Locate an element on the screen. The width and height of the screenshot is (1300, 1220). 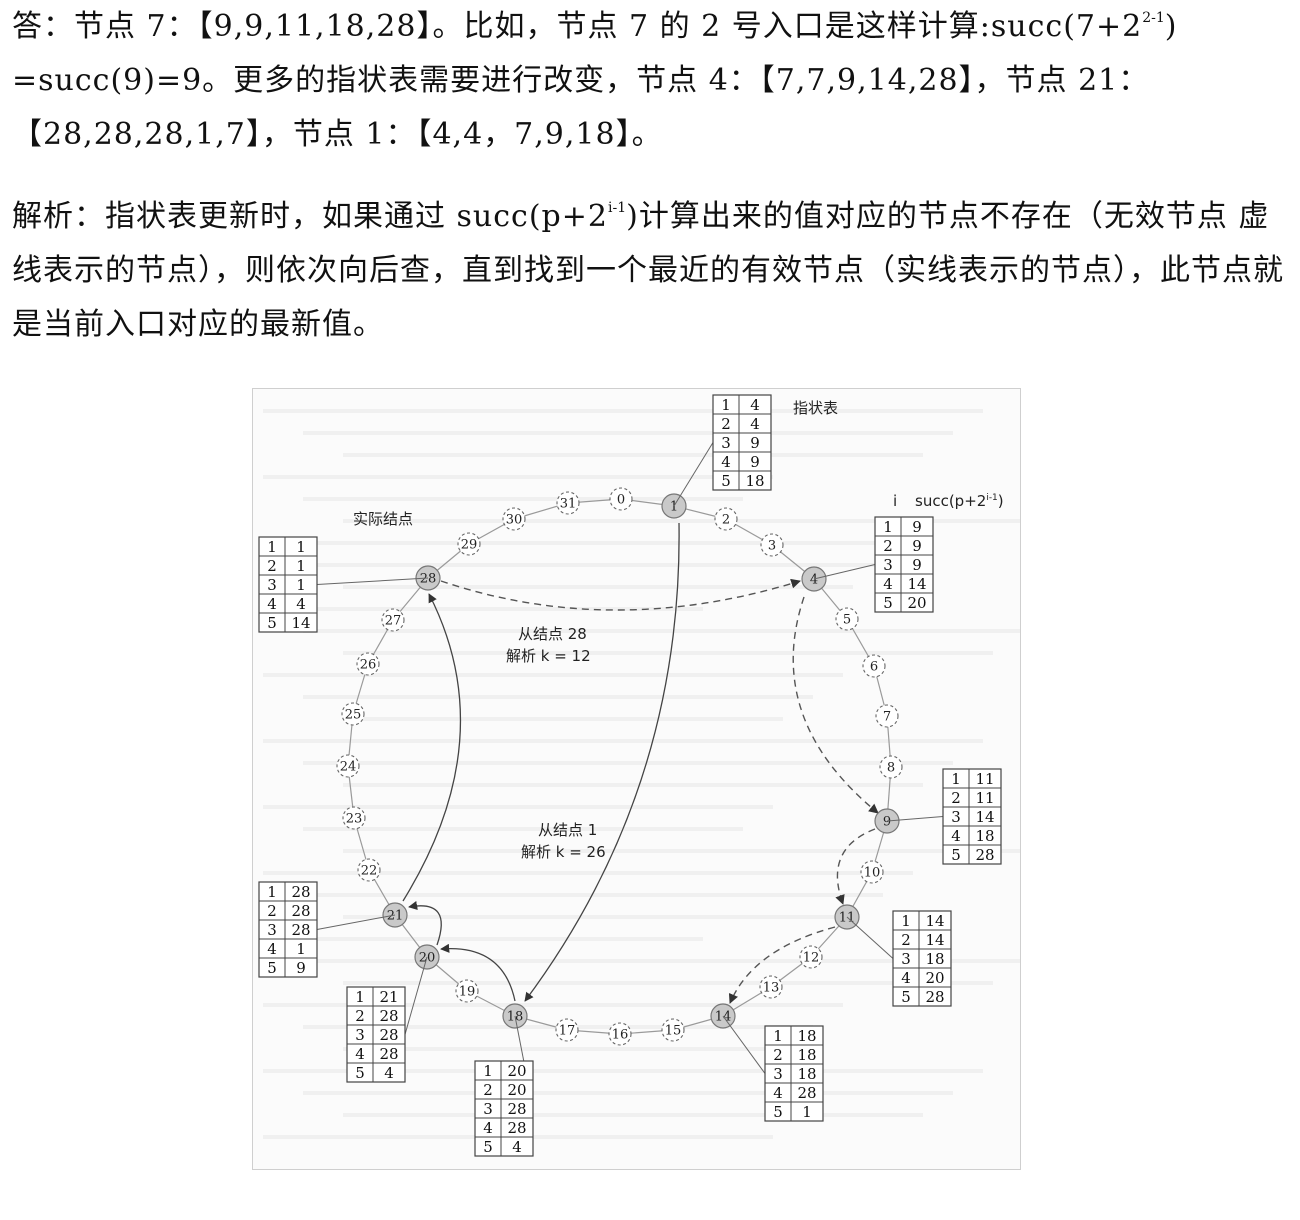
node-number: 25 is located at coordinates (353, 715).